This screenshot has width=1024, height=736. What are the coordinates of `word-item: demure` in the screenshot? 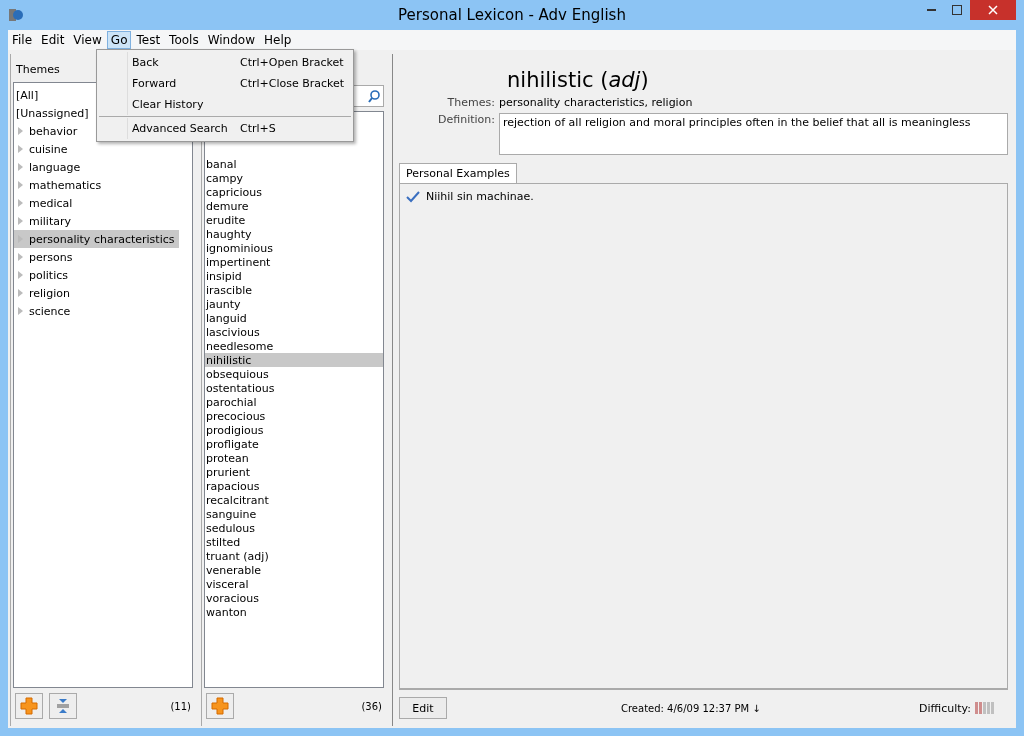 It's located at (294, 206).